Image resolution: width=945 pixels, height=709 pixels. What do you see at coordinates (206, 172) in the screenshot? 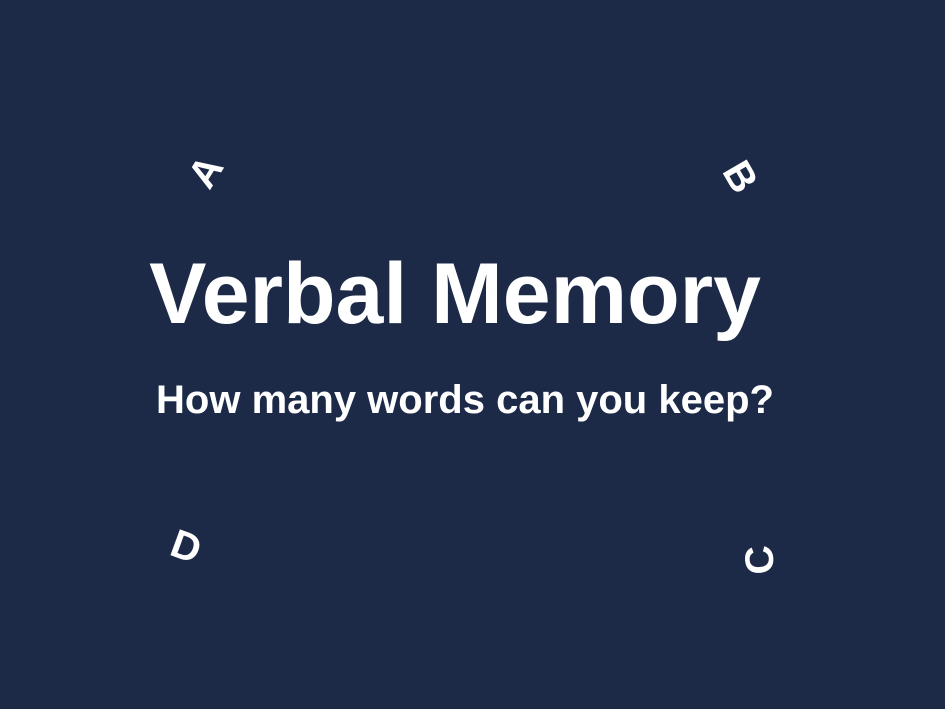
I see `decorative-letter-a: A` at bounding box center [206, 172].